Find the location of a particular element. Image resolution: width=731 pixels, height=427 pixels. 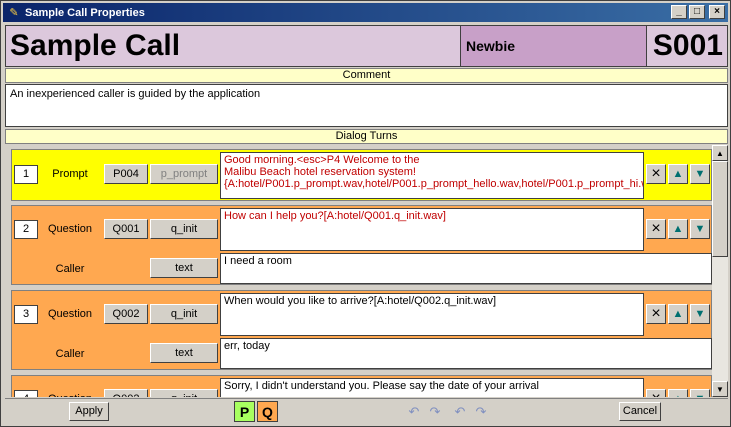

title-bar: ✎ Sample Call Properties _ □ × is located at coordinates (365, 12).